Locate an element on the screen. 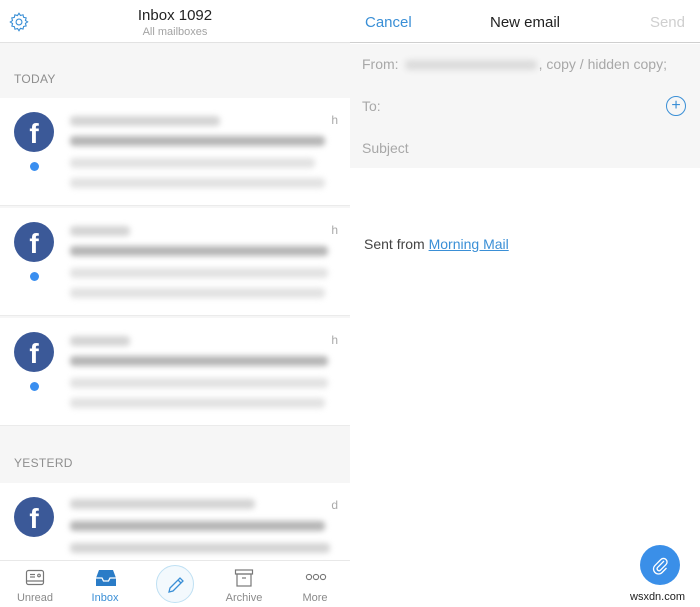 This screenshot has height=607, width=700. tab-unread-label: Unread is located at coordinates (35, 598).